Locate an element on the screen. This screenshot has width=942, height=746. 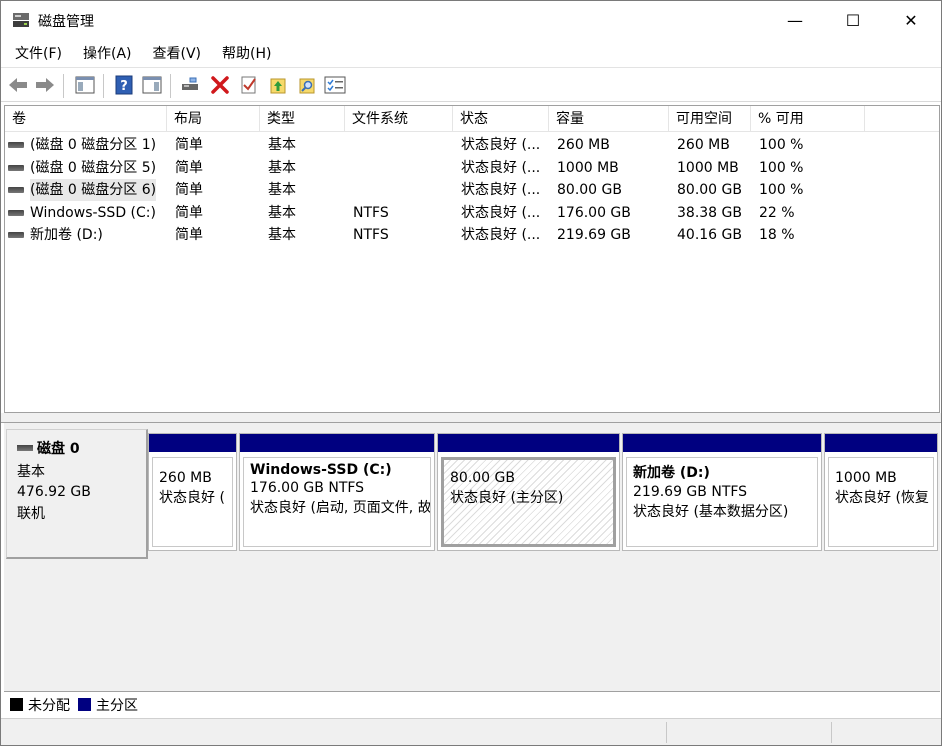
cell-free-space: 38.38 GB is located at coordinates (709, 212).